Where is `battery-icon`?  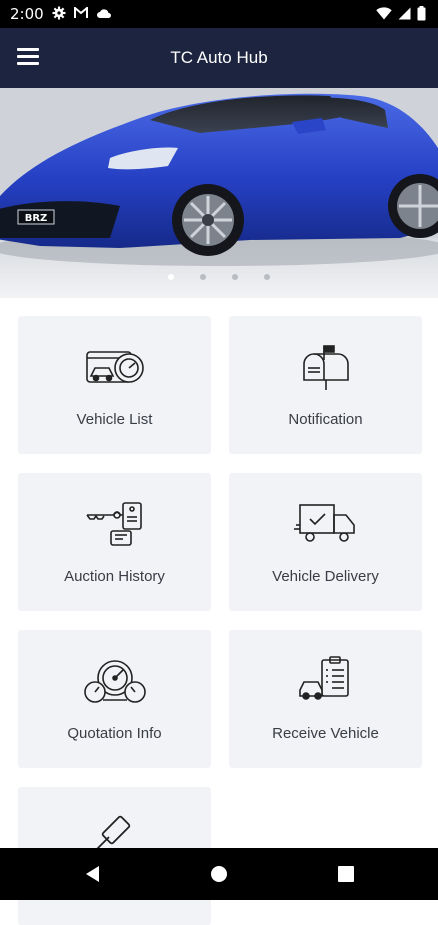 battery-icon is located at coordinates (421, 13).